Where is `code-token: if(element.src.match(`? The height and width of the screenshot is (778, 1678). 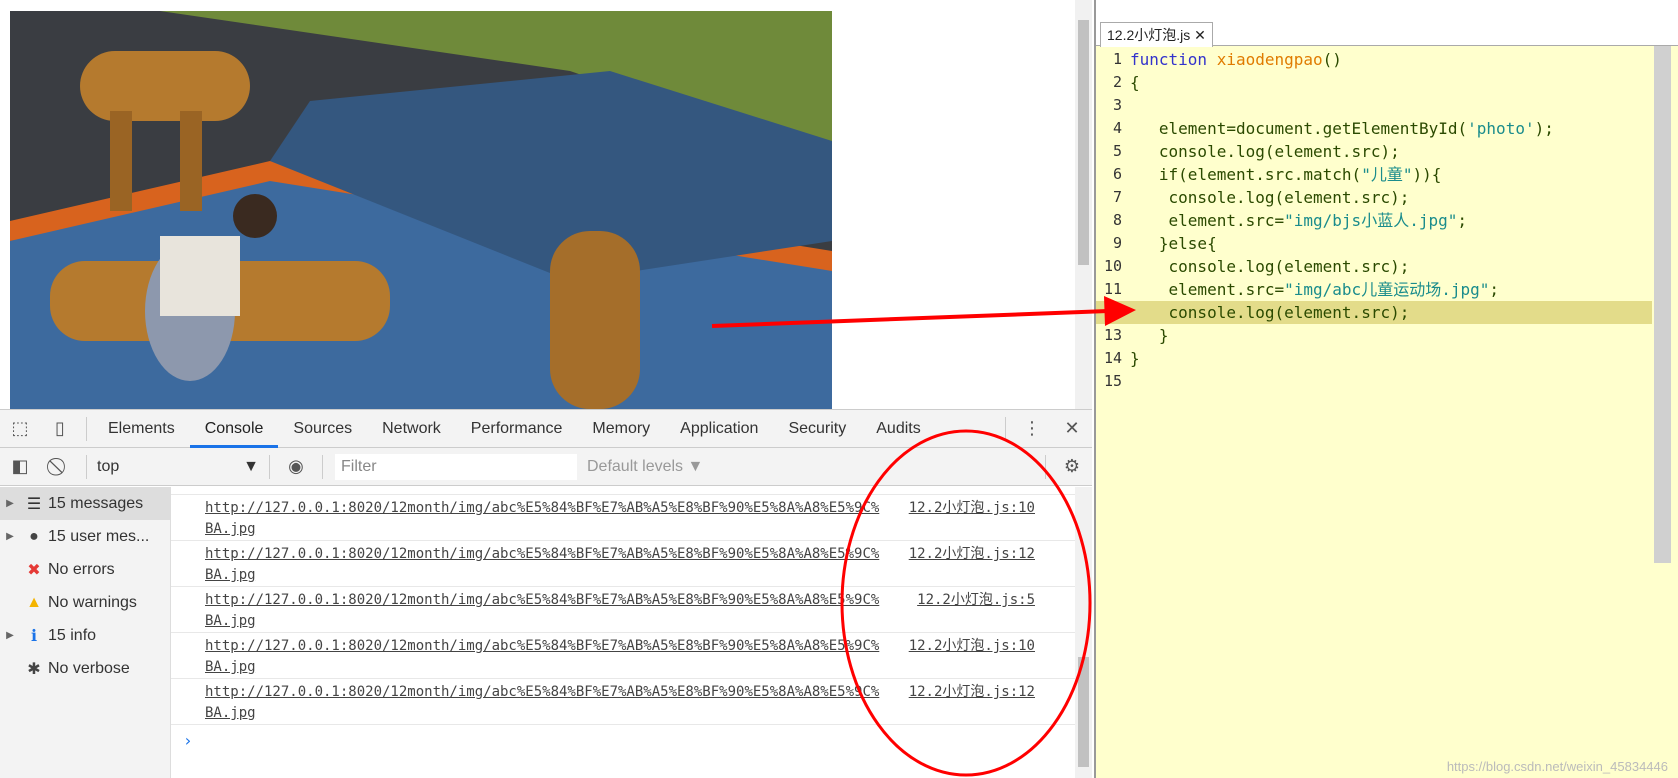 code-token: if(element.src.match( is located at coordinates (1246, 174).